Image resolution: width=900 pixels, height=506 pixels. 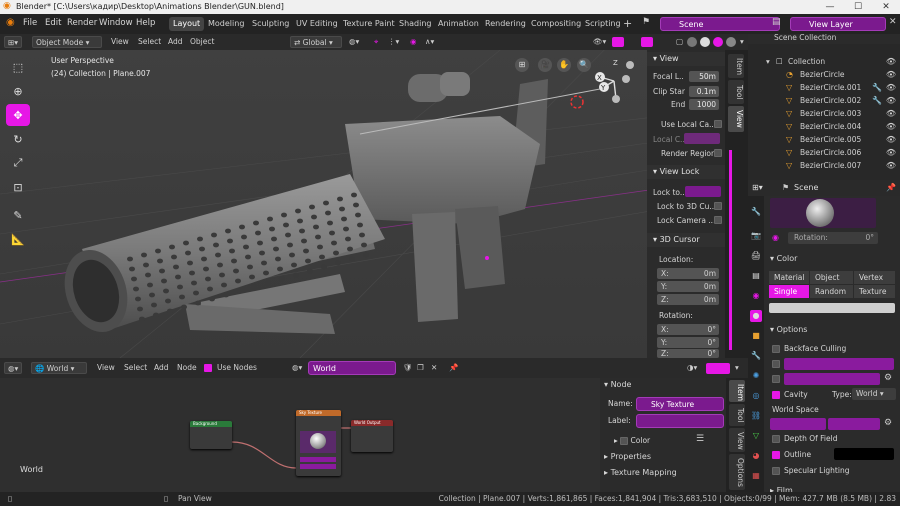 I want to click on falloff-icon: ∧▾, so click(x=429, y=42).